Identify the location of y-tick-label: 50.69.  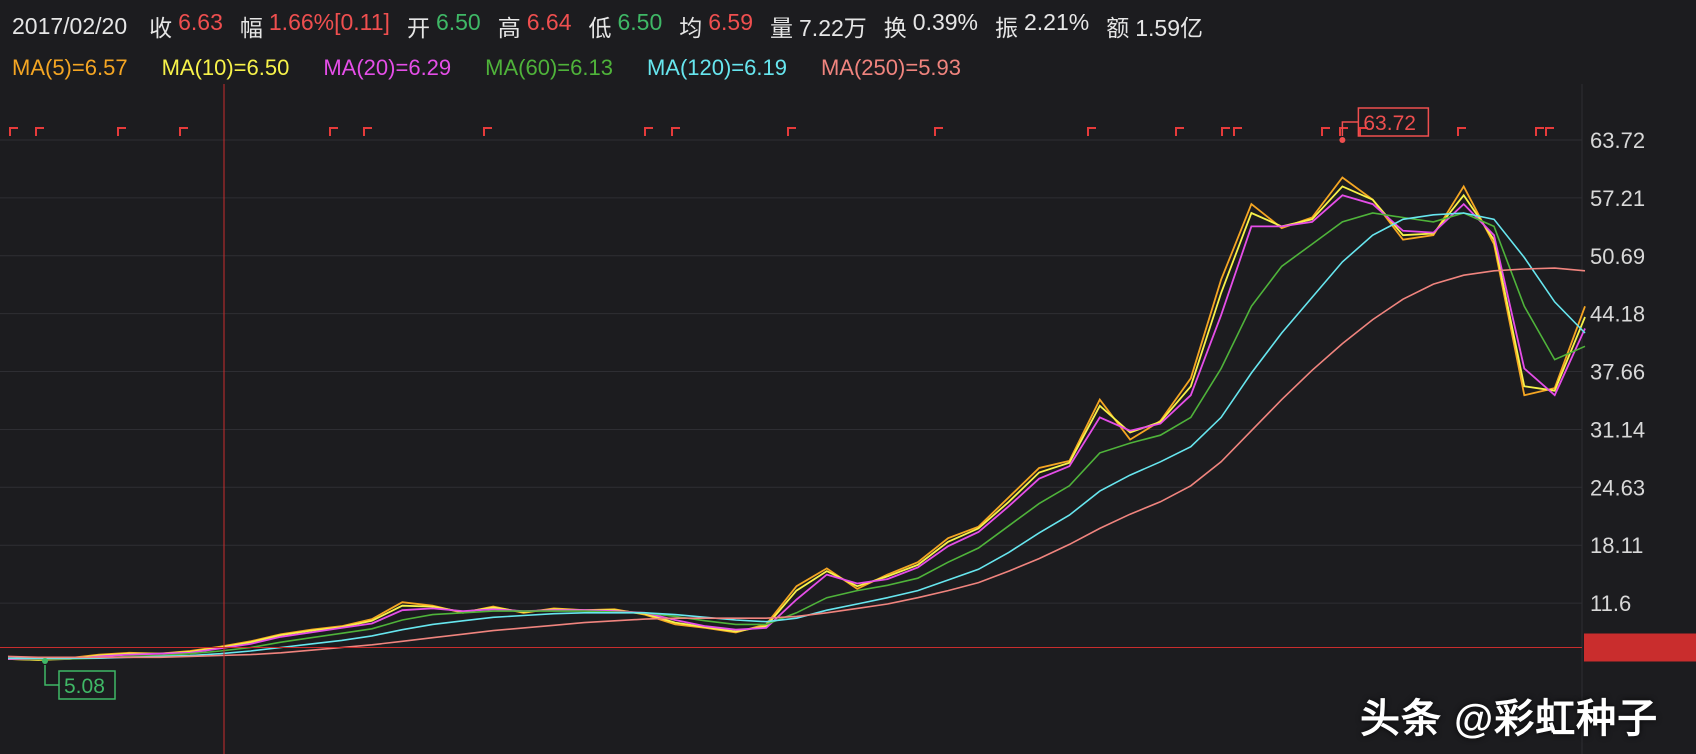
(1617, 256).